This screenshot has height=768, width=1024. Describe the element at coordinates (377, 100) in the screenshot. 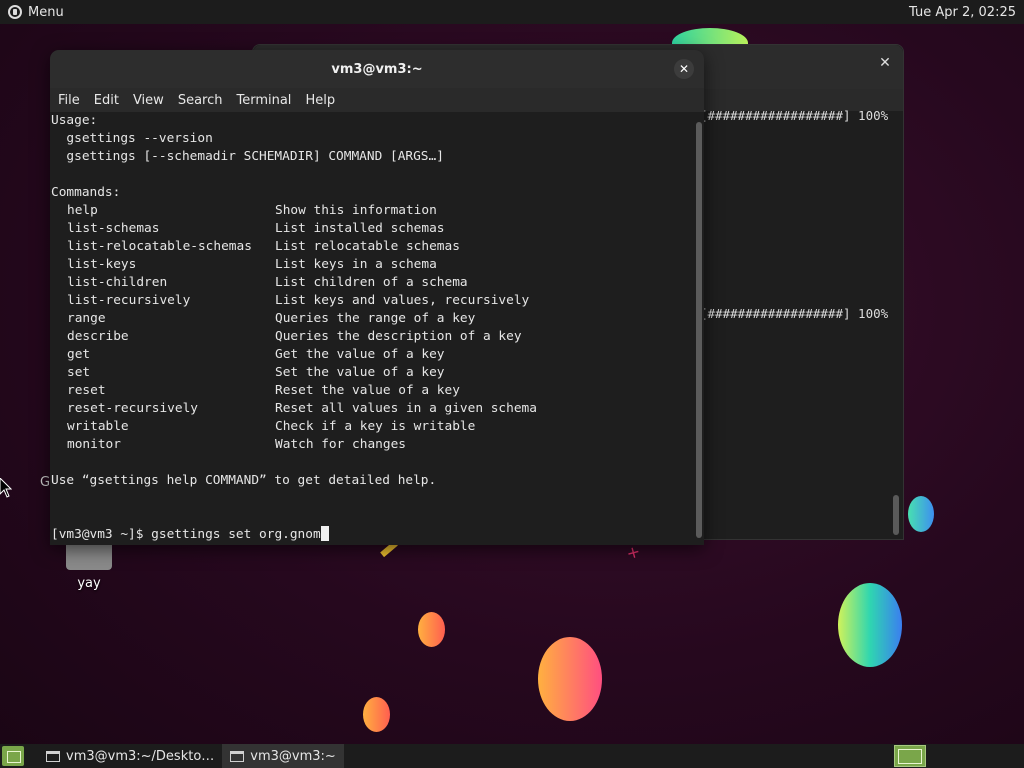

I see `menubar: File Edit View Search Terminal Help` at that location.